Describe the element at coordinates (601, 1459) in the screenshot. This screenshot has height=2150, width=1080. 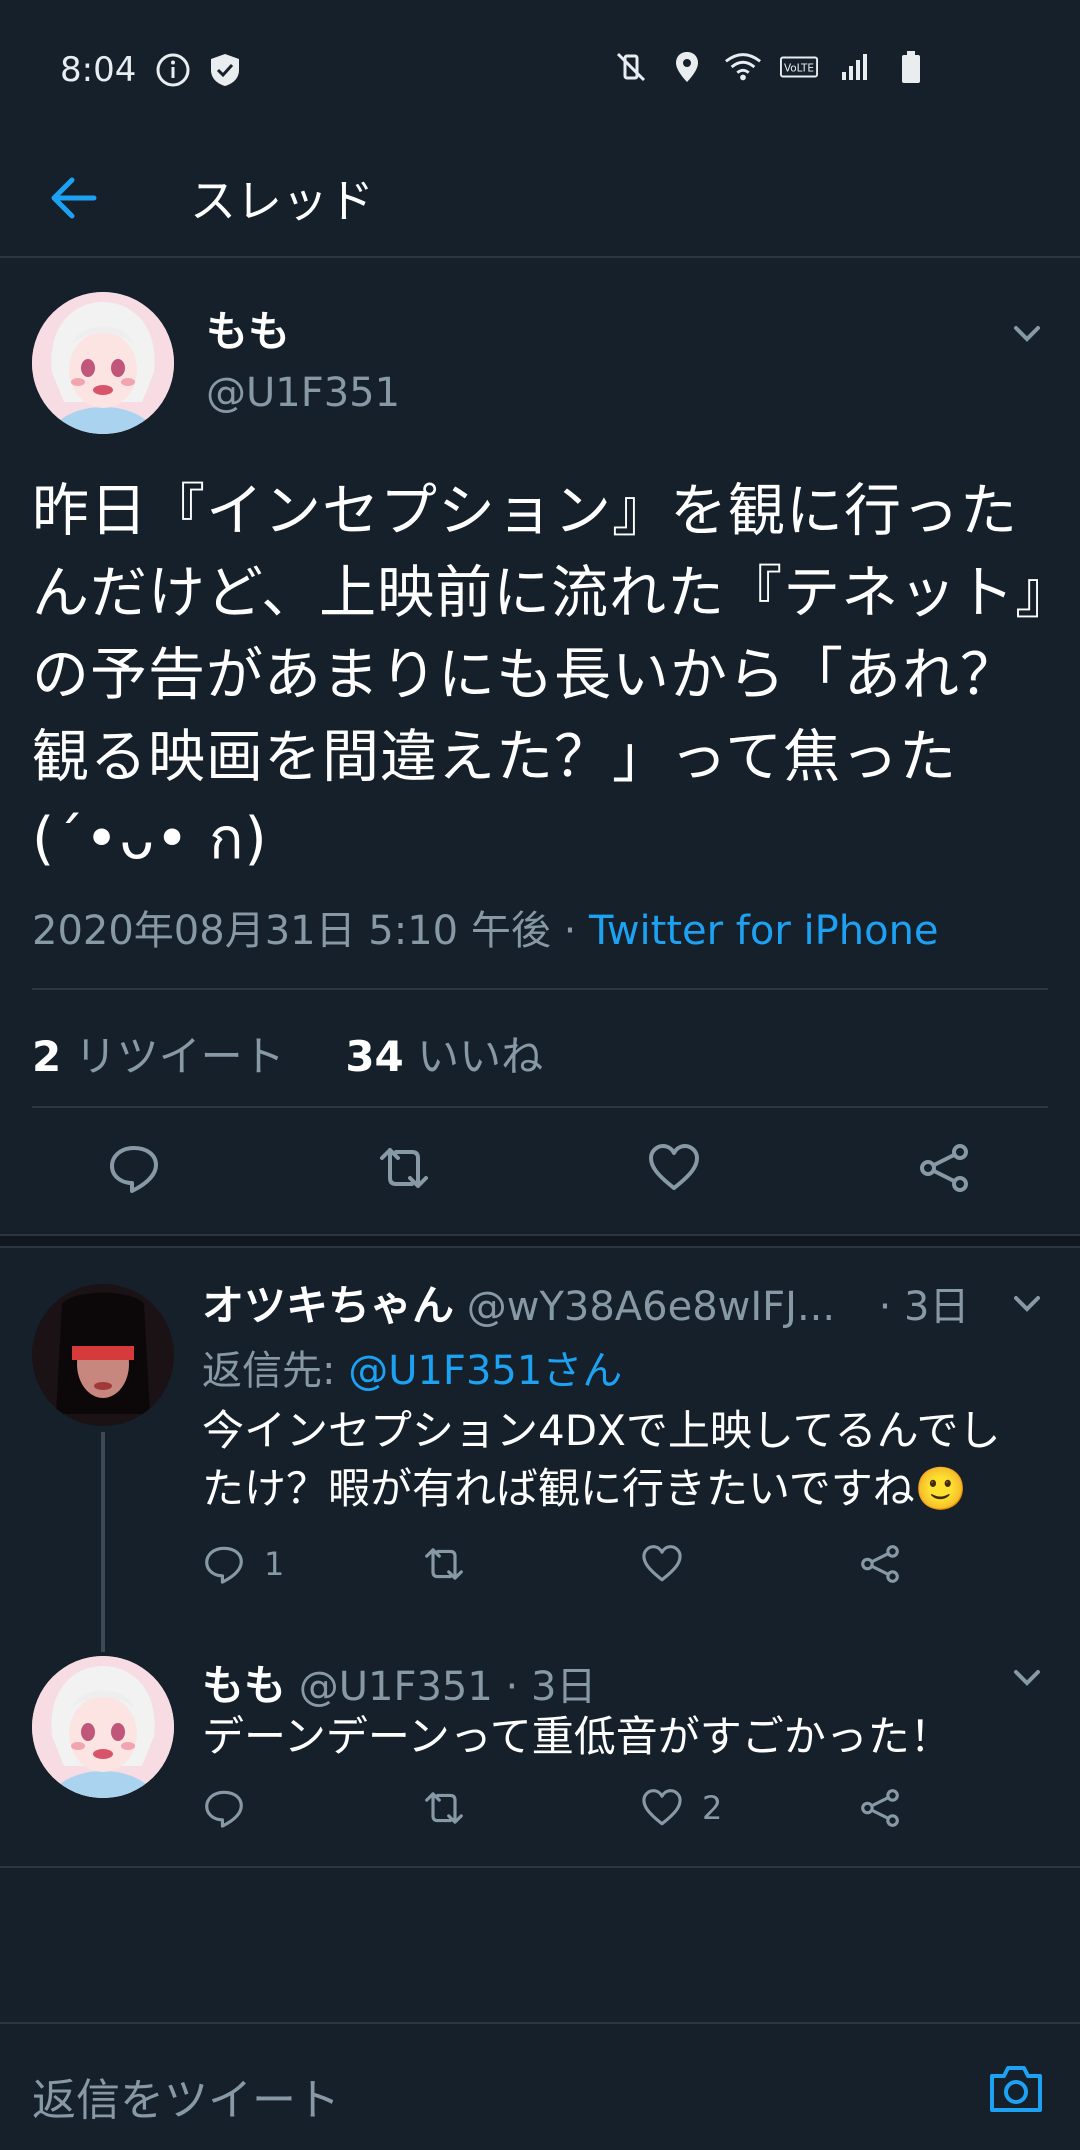
I see `reply-text: 今インセプション4DXで上映してるんでしたけ？暇が有れば観に行きたいですね🙂` at that location.